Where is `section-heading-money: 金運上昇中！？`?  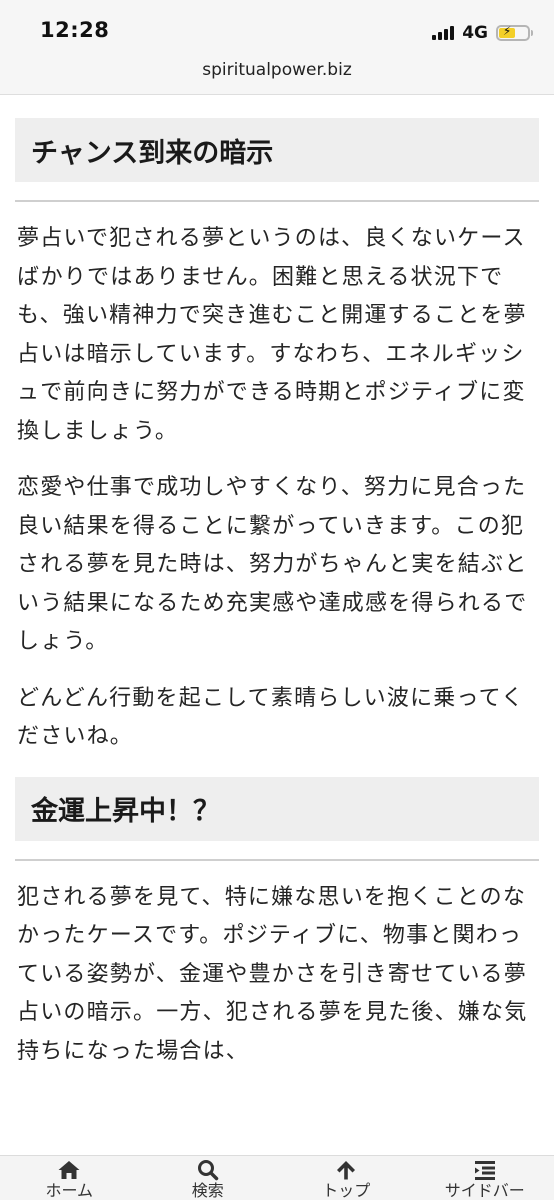
section-heading-money: 金運上昇中！？ is located at coordinates (277, 808).